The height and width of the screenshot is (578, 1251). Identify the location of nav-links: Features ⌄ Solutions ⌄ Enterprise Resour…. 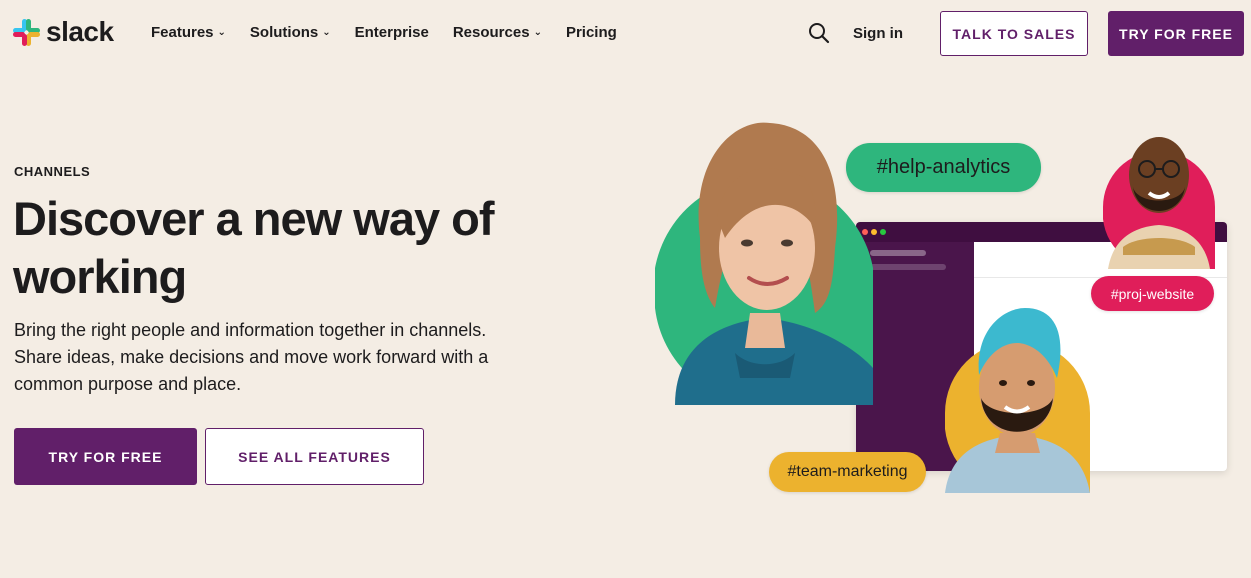
(384, 32).